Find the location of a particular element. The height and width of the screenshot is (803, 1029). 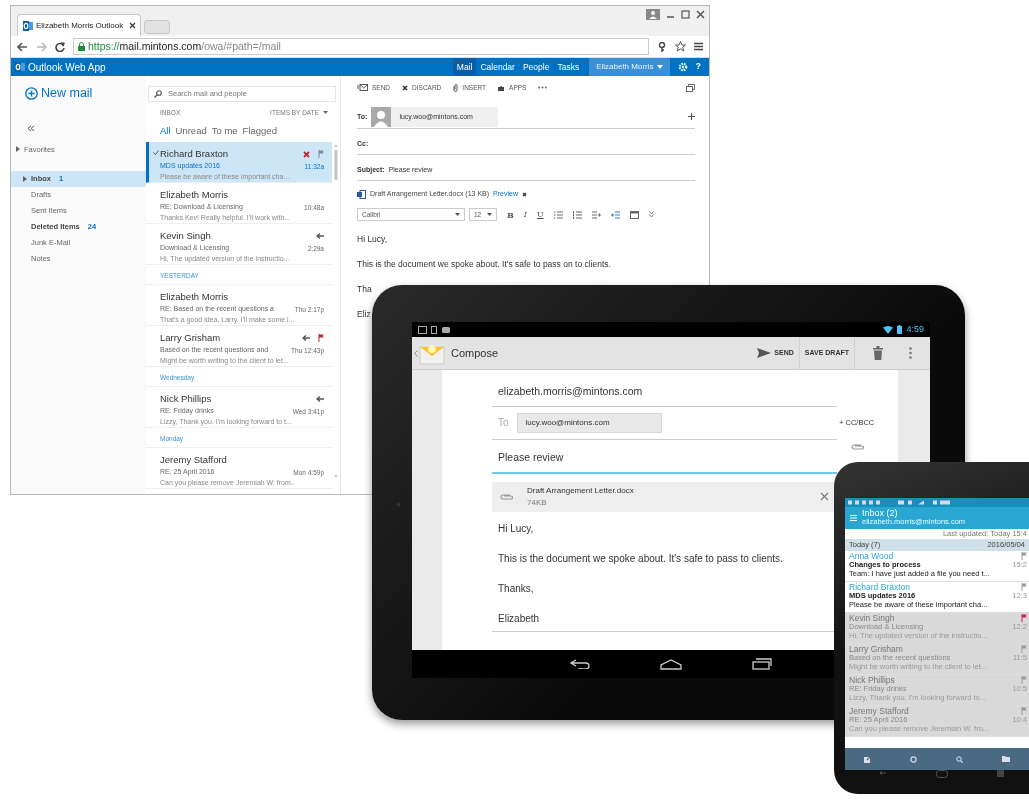

recipient-chip: lucy.woo@mintons.com is located at coordinates (589, 422).